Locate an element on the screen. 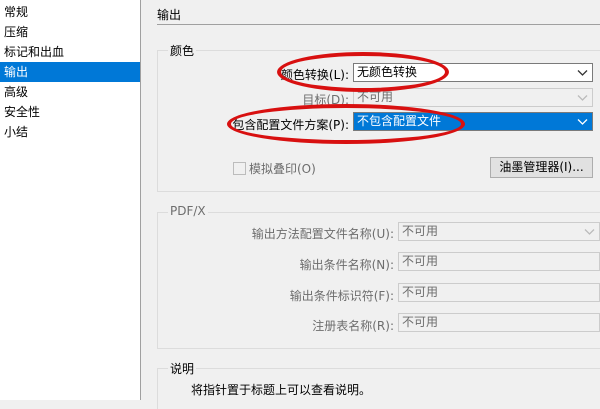 The height and width of the screenshot is (409, 600). output-intent-profile-select: 不可用 is located at coordinates (499, 231).